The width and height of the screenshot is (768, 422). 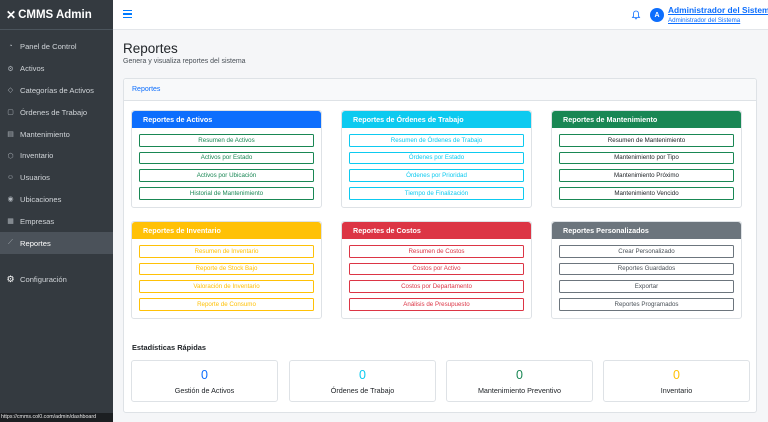 I want to click on resumen-mantenimiento-button: Resumen de Mantenimiento, so click(x=646, y=140).